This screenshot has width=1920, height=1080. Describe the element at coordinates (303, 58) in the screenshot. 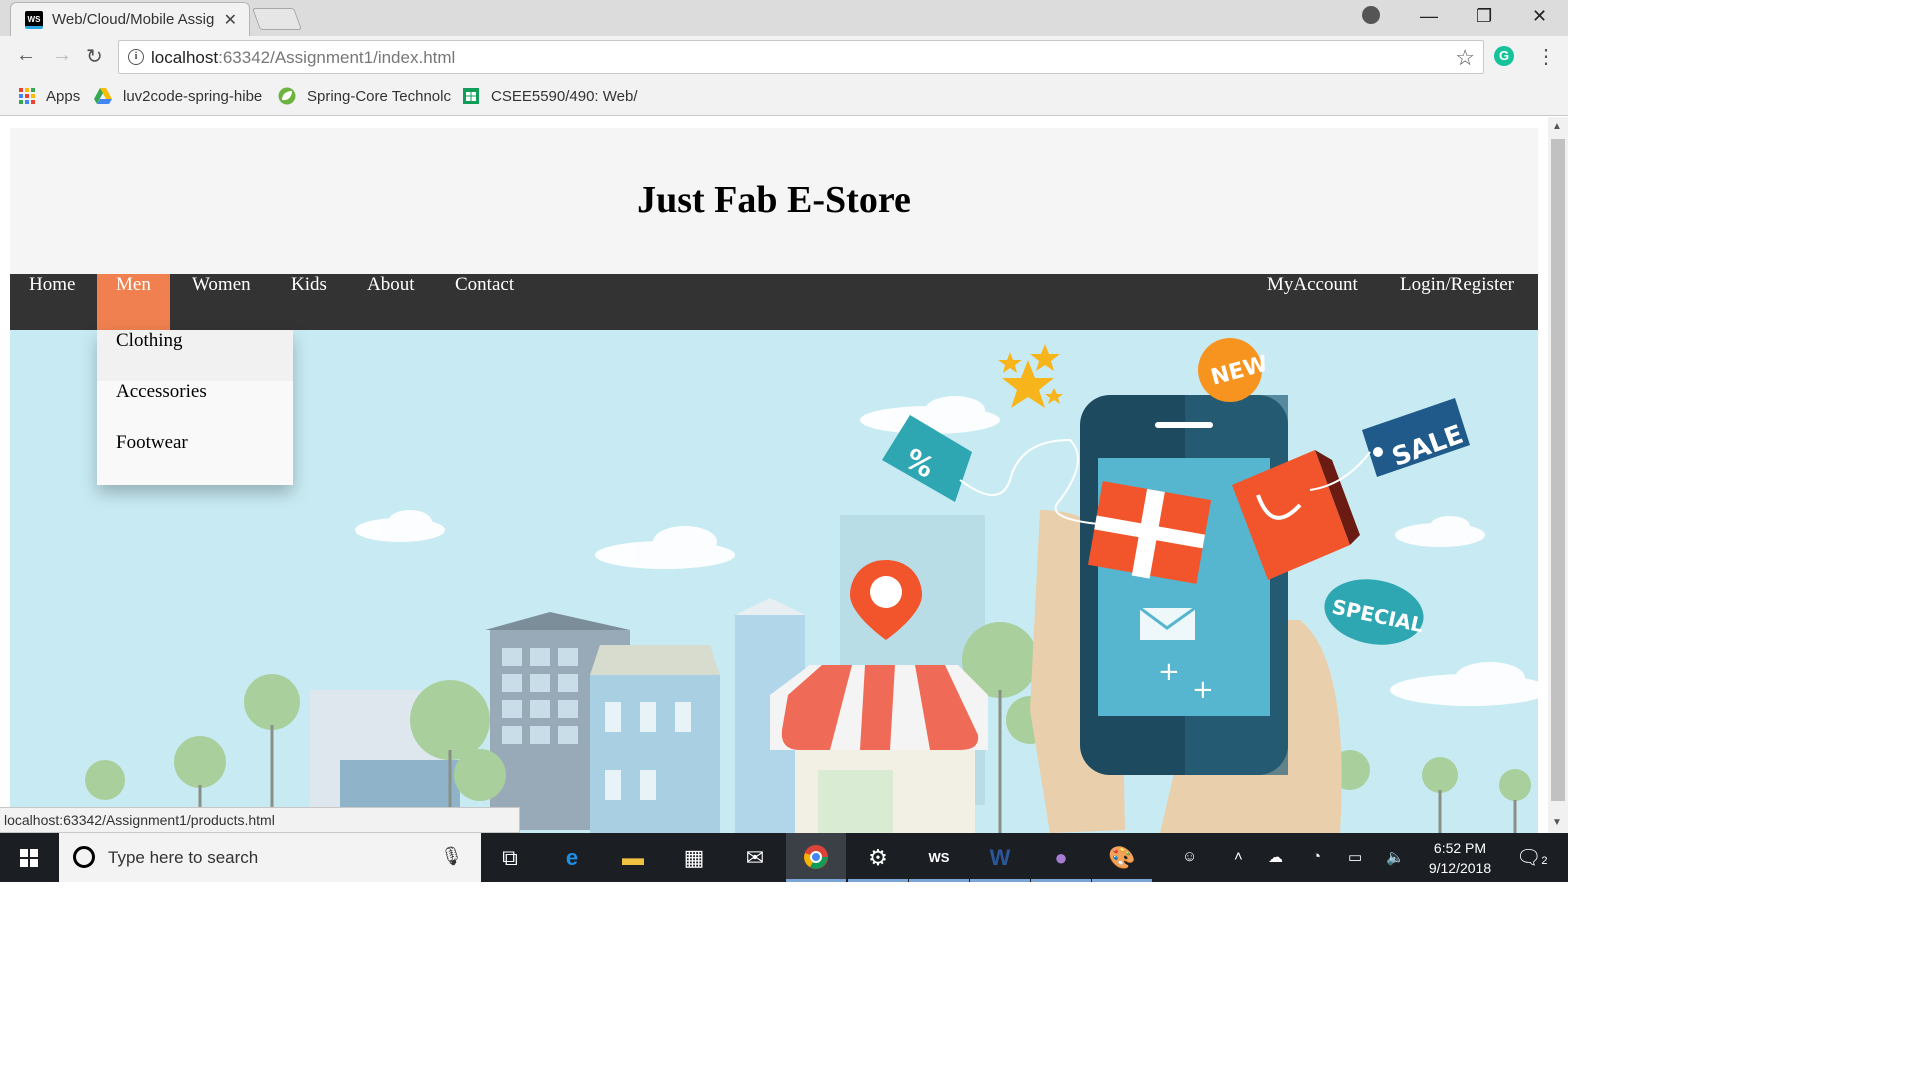

I see `url-text: localhost:63342/Assignment1/index.html` at that location.